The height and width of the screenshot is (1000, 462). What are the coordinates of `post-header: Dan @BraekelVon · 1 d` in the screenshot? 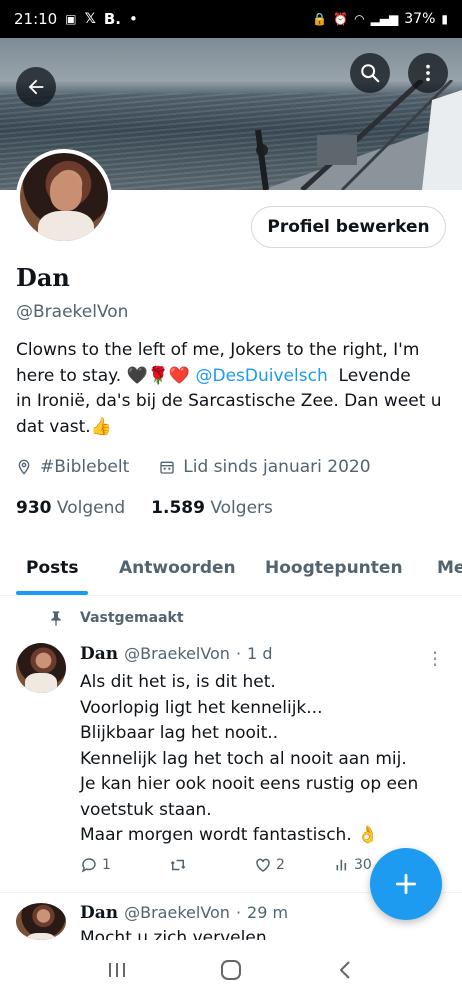 It's located at (176, 654).